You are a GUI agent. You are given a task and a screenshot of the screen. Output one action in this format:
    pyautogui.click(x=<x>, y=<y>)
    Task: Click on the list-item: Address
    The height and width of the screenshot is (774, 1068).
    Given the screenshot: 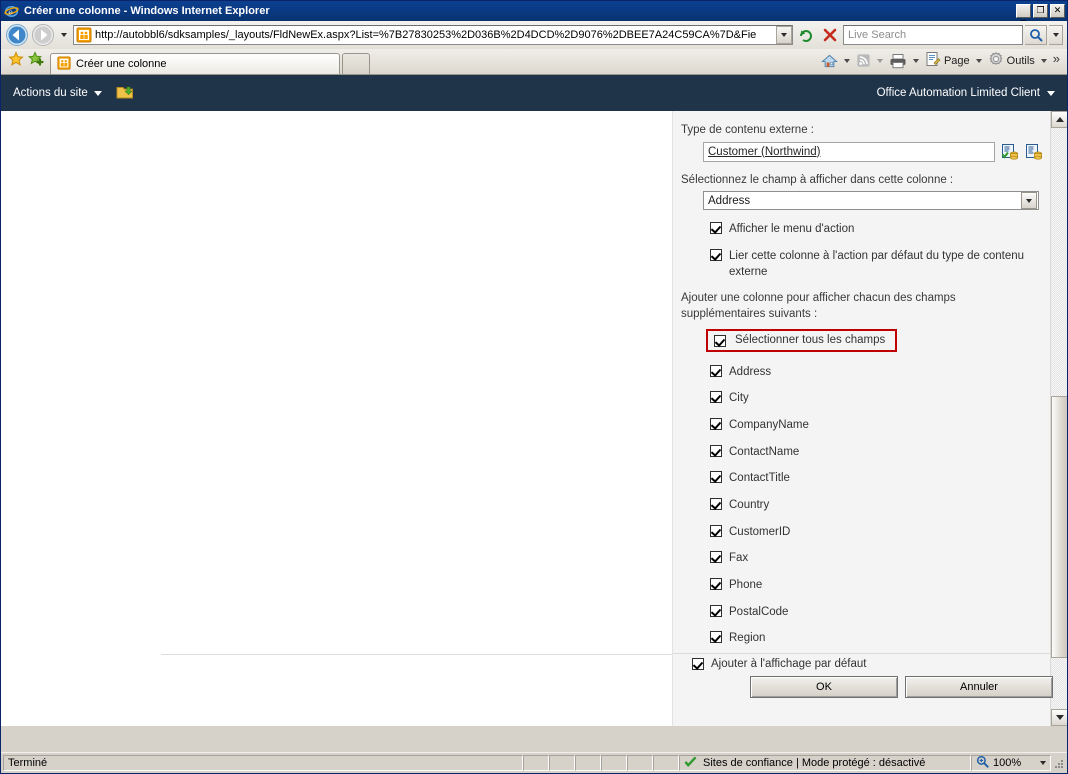 What is the action you would take?
    pyautogui.click(x=880, y=372)
    